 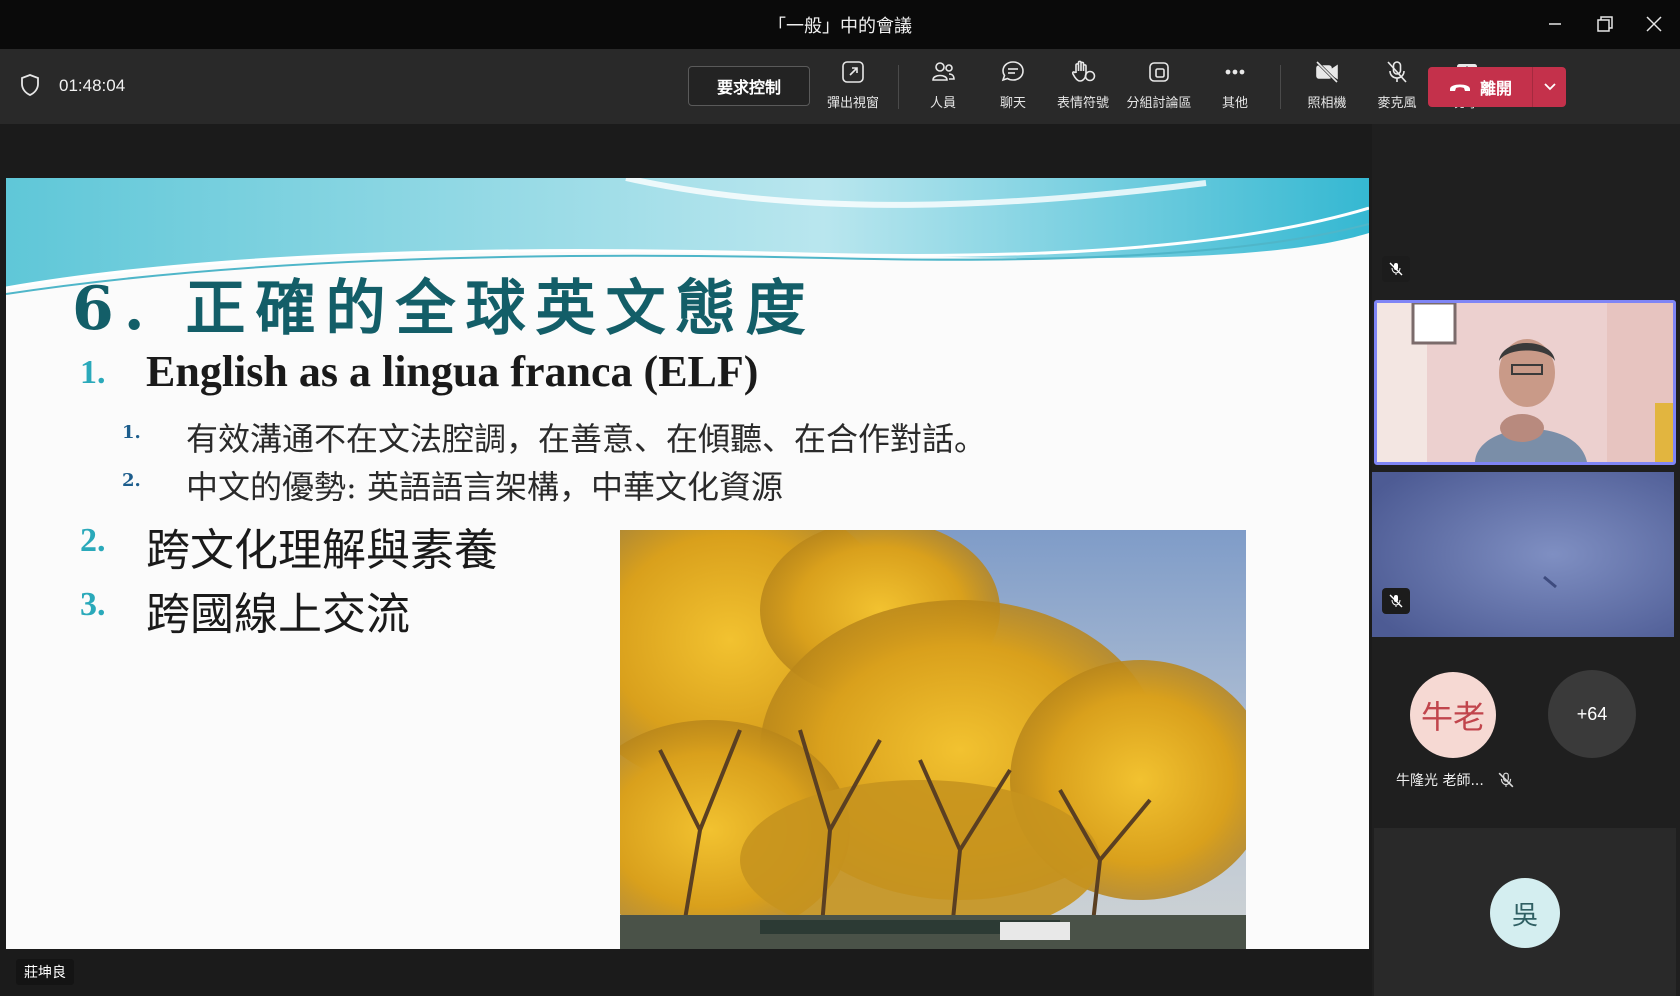 I want to click on people-label: 人員, so click(x=942, y=103).